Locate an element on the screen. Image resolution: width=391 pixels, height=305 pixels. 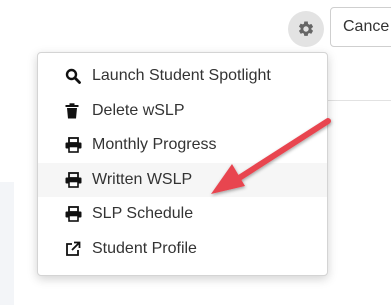
menu-item-delete-wslp: Delete wSLP is located at coordinates (182, 111).